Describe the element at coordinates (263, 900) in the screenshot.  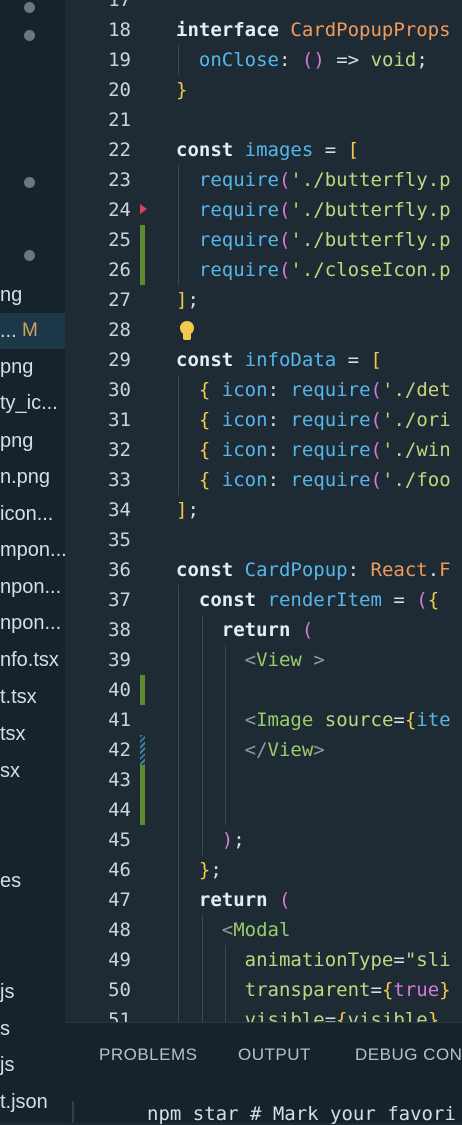
I see `code-line: 47 return (` at that location.